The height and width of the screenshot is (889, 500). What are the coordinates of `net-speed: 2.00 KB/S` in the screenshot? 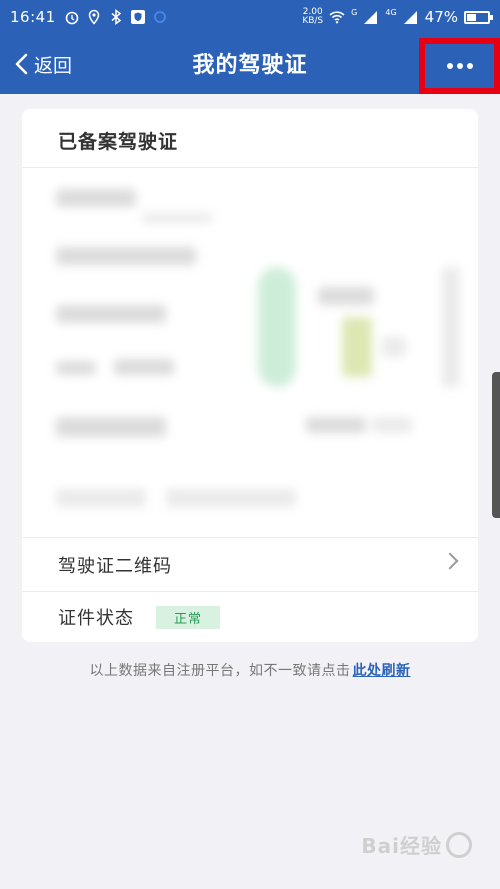 It's located at (312, 17).